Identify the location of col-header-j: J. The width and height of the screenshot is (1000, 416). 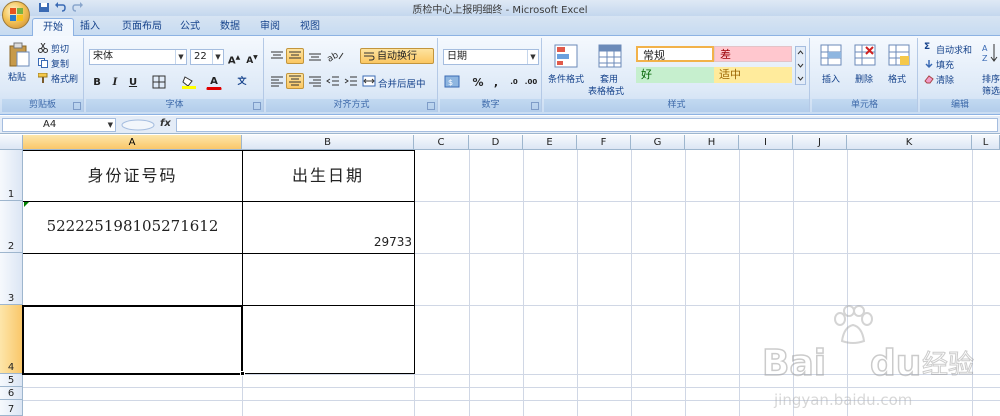
(820, 142).